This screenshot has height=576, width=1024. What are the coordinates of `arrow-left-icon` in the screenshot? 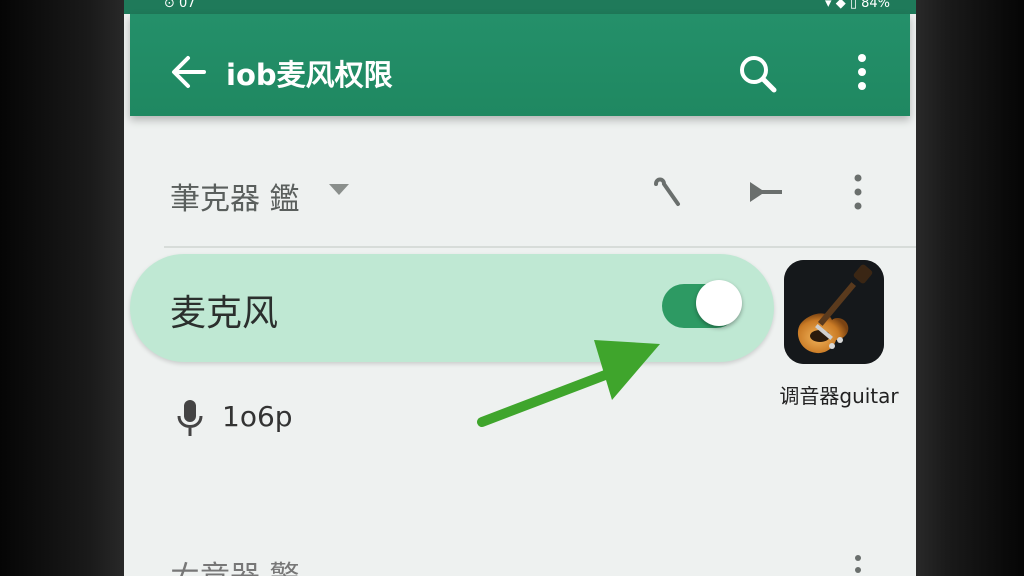 It's located at (188, 72).